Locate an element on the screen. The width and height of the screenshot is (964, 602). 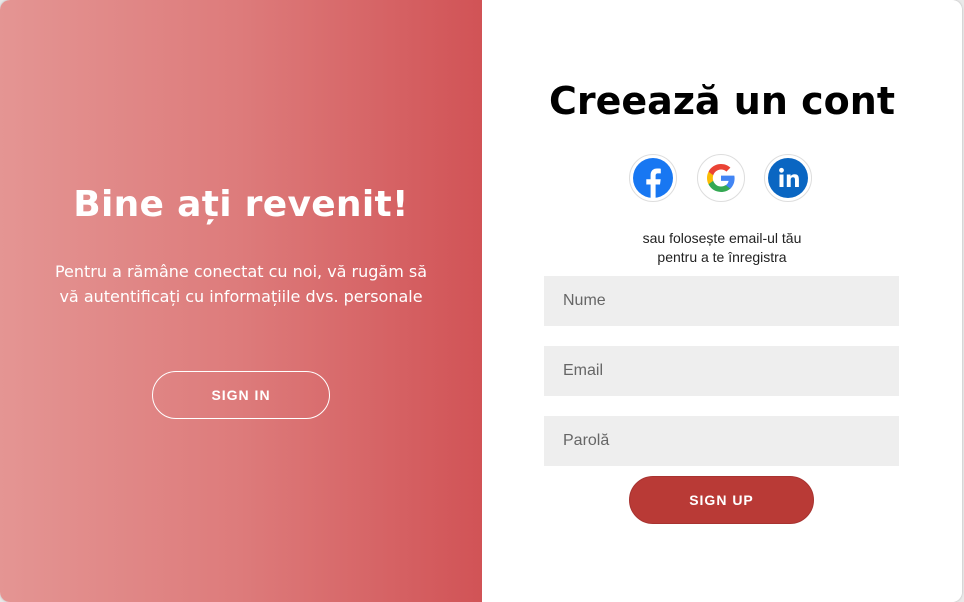
welcome-title: Bine ați revenit! is located at coordinates (241, 204).